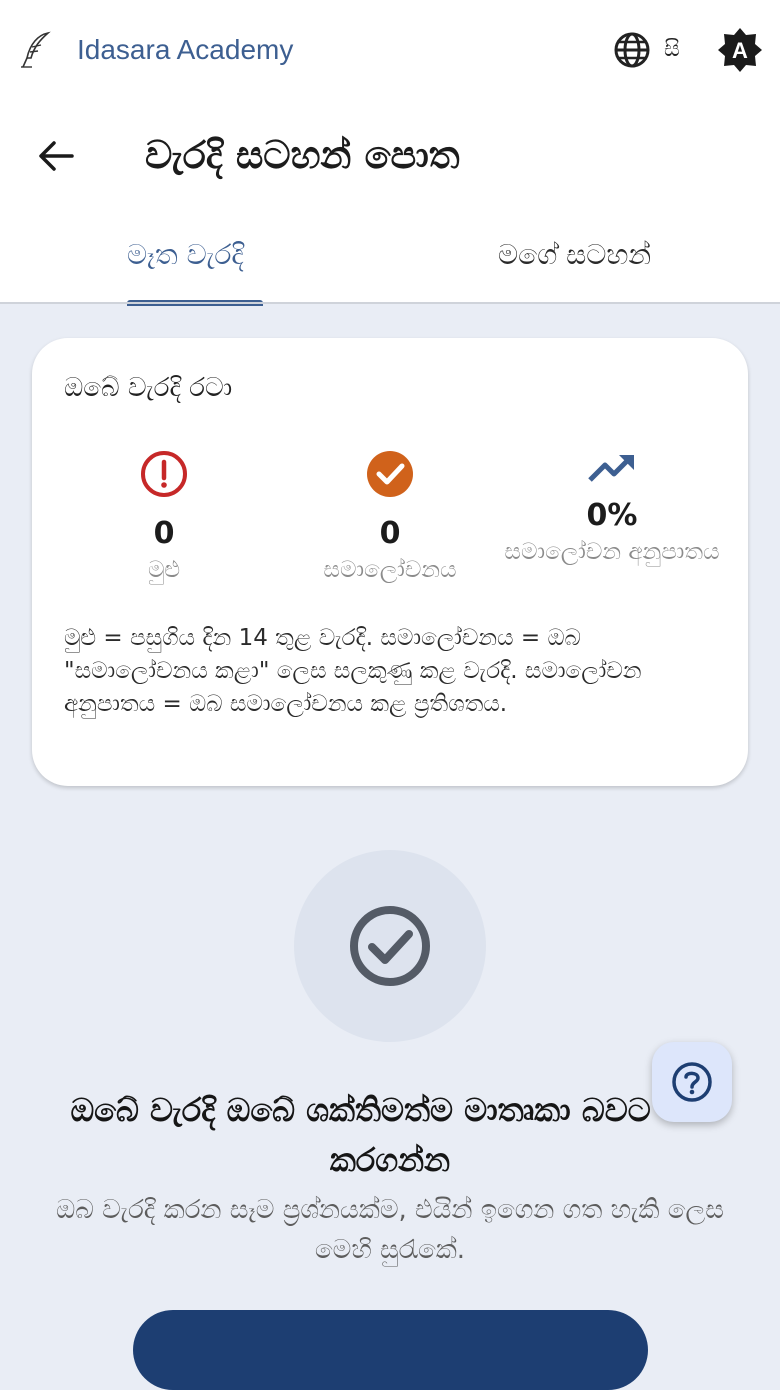 This screenshot has width=780, height=1390. I want to click on brand-name: Idasara Academy, so click(185, 50).